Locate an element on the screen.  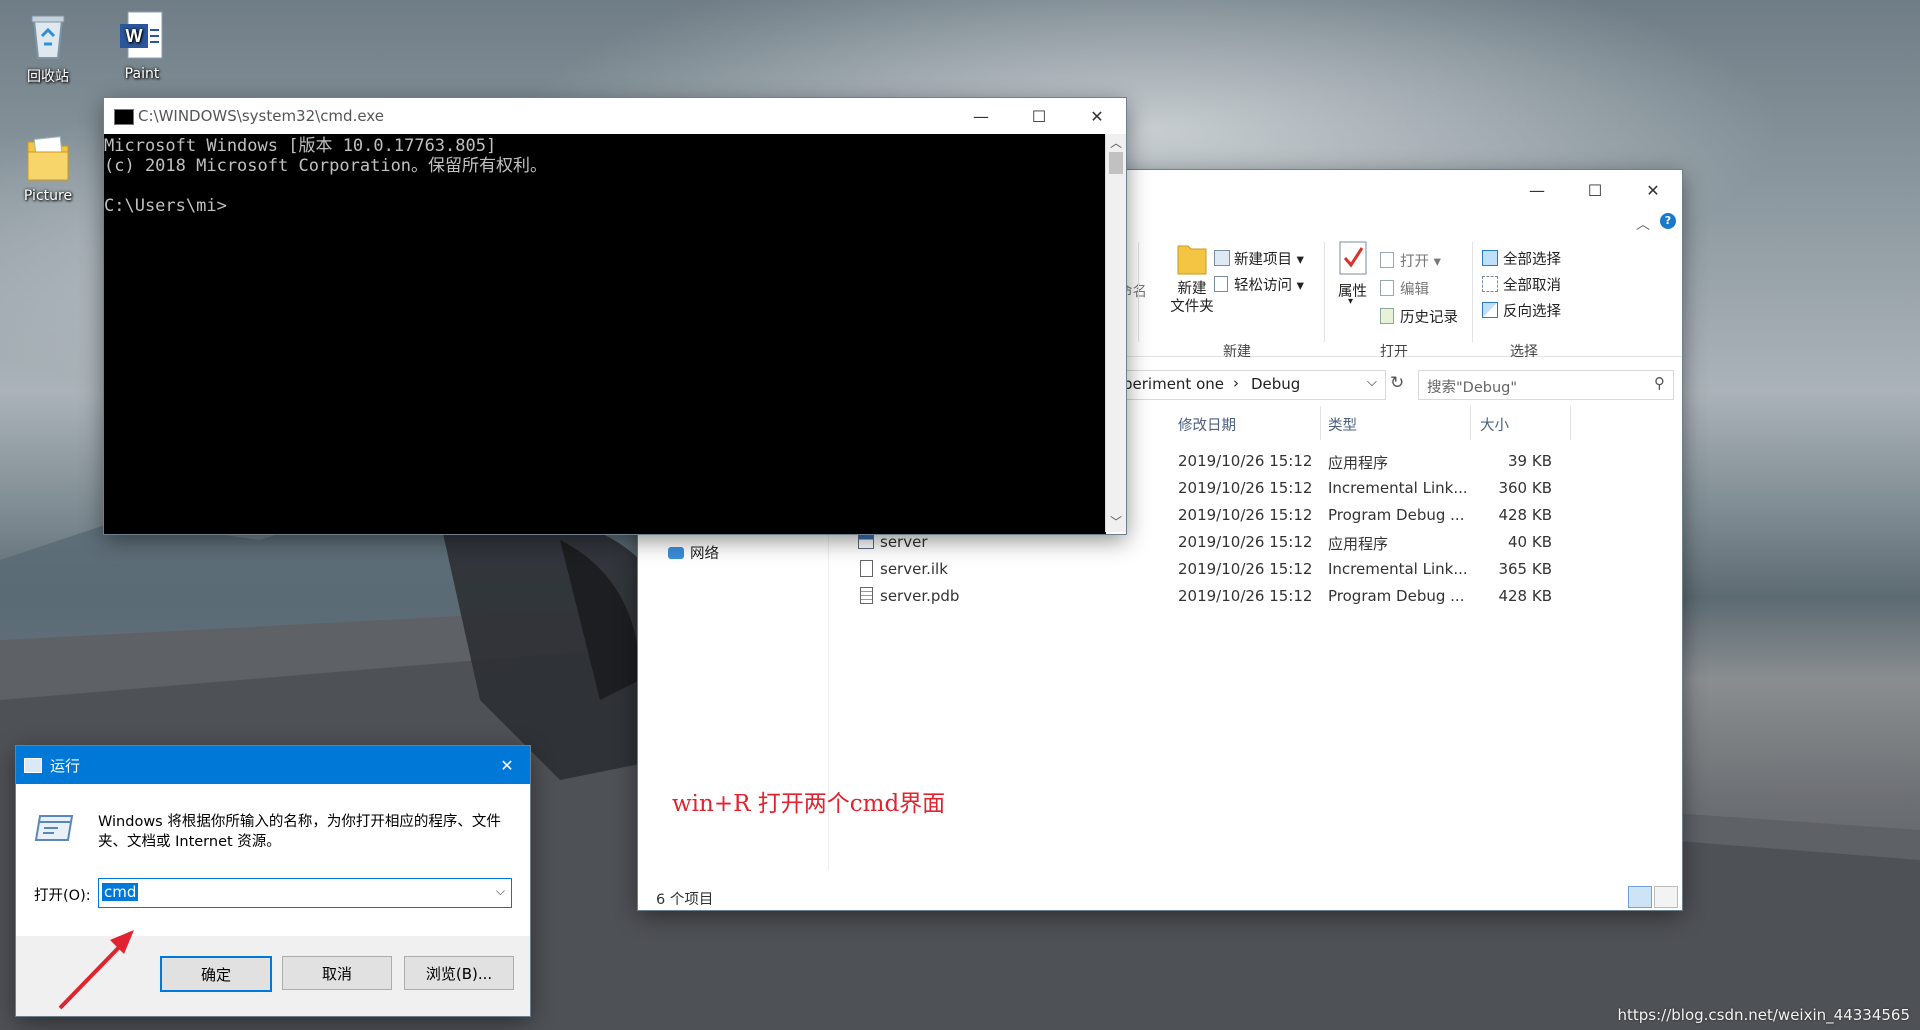
easy-access-button: 轻松访问 ▾ is located at coordinates (1259, 284).